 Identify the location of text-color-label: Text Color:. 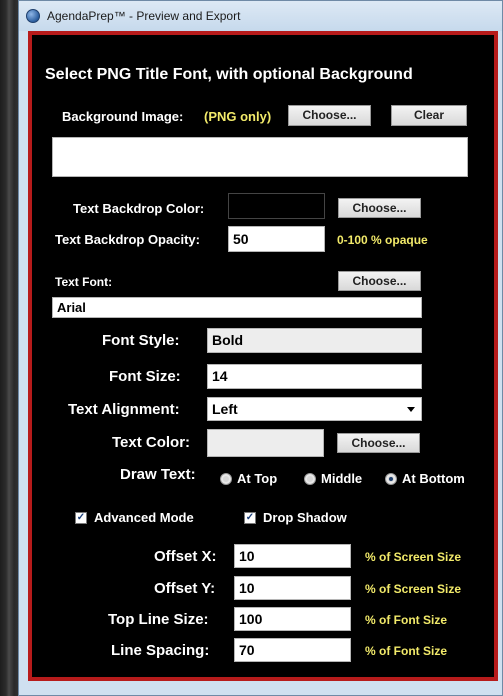
(151, 442).